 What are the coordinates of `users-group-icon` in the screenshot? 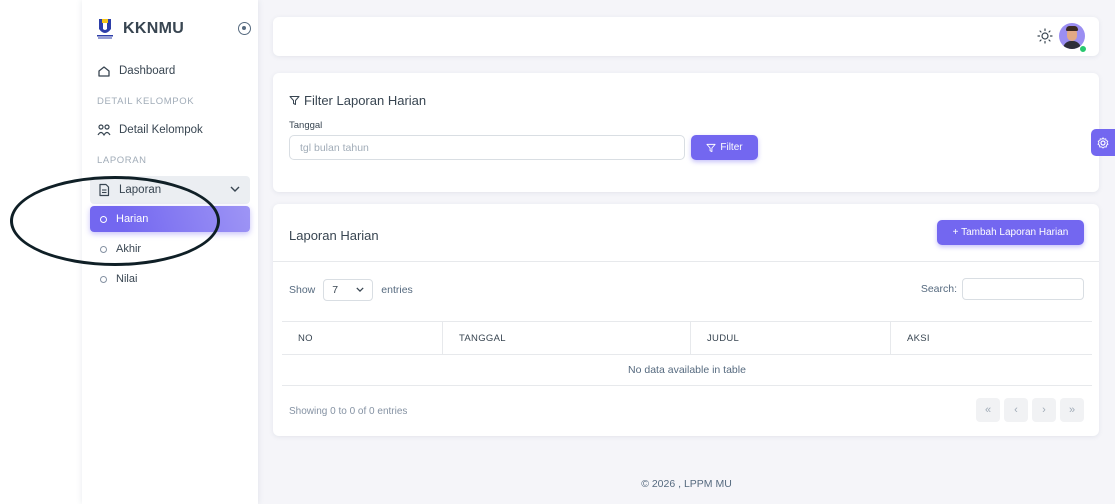 It's located at (104, 130).